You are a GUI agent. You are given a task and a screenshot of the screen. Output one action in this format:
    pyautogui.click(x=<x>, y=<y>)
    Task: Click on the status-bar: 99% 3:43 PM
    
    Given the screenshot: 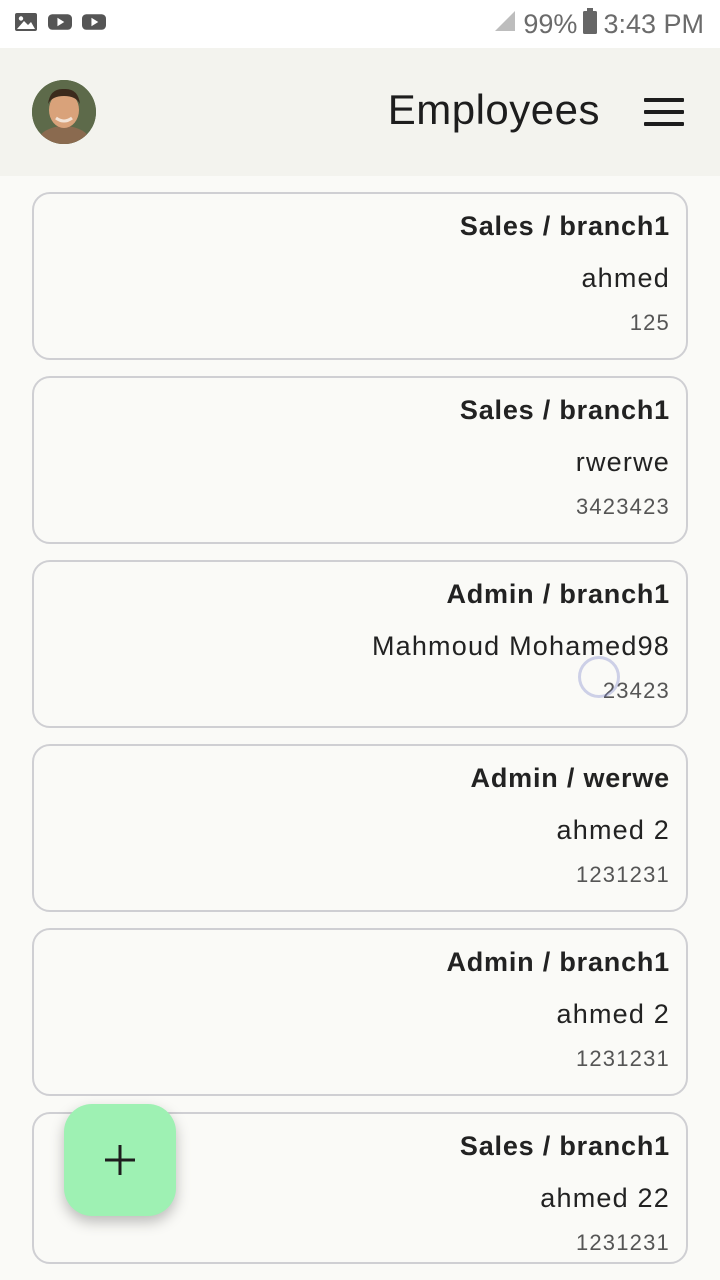 What is the action you would take?
    pyautogui.click(x=360, y=24)
    